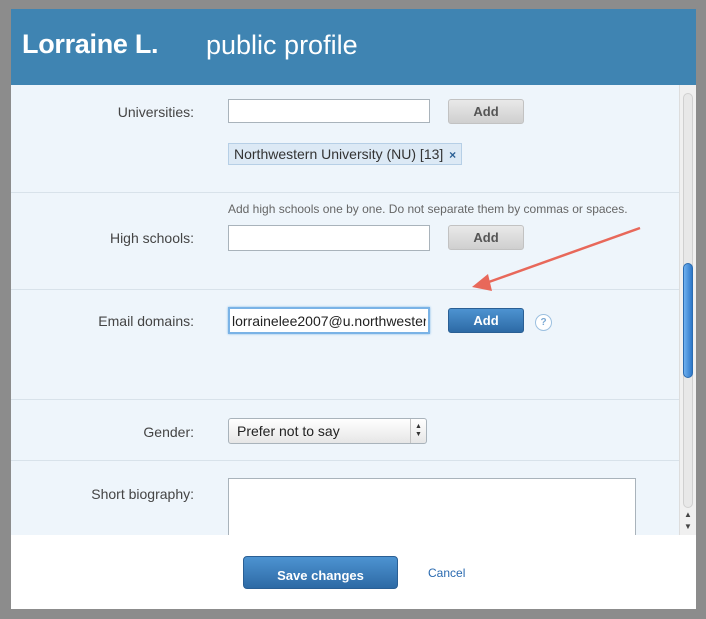 This screenshot has width=706, height=619. Describe the element at coordinates (543, 322) in the screenshot. I see `help-icon: ?` at that location.